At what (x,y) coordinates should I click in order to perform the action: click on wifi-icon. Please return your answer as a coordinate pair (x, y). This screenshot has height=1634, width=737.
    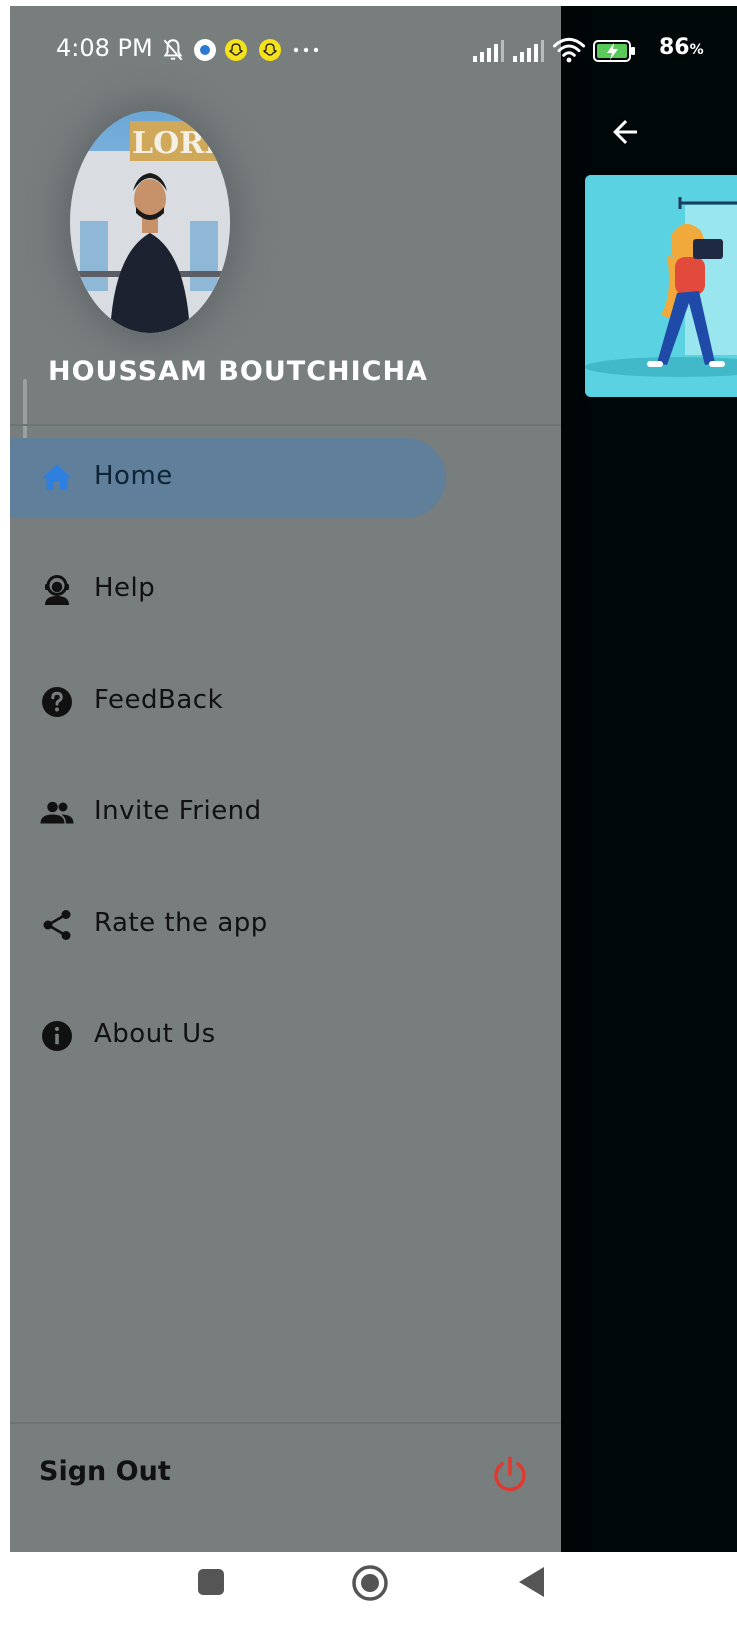
    Looking at the image, I should click on (569, 50).